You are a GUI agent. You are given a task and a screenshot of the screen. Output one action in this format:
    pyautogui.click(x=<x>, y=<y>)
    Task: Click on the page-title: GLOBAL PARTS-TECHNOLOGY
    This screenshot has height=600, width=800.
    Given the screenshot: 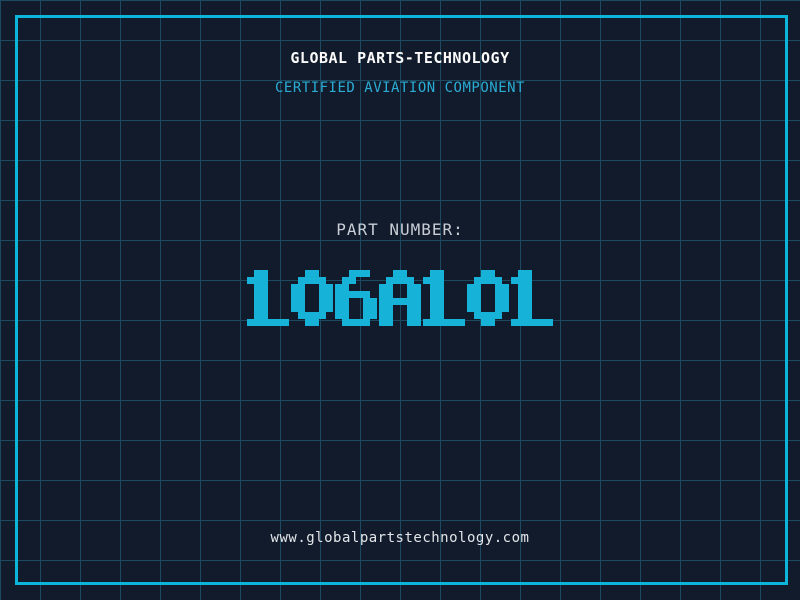 What is the action you would take?
    pyautogui.click(x=400, y=58)
    